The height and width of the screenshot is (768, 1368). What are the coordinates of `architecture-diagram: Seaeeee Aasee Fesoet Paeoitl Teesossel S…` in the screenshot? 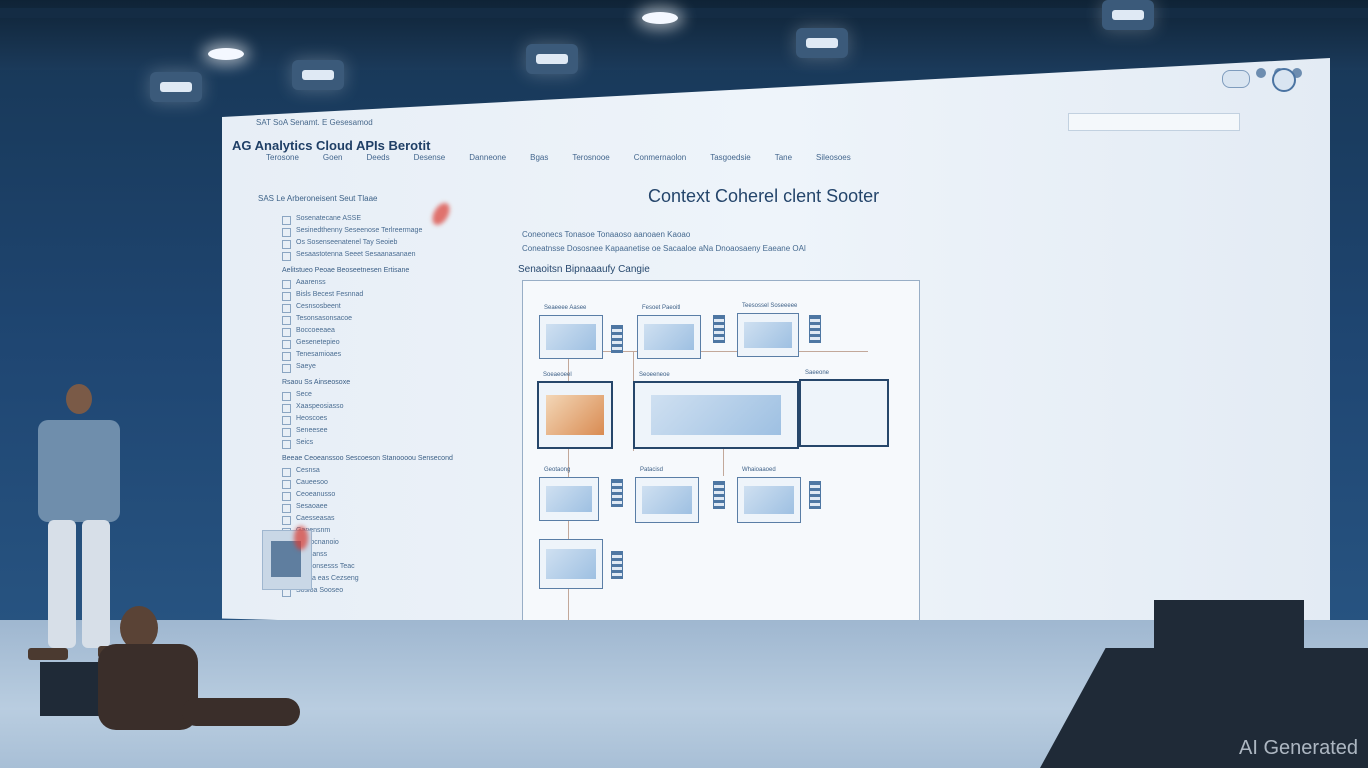 It's located at (721, 464).